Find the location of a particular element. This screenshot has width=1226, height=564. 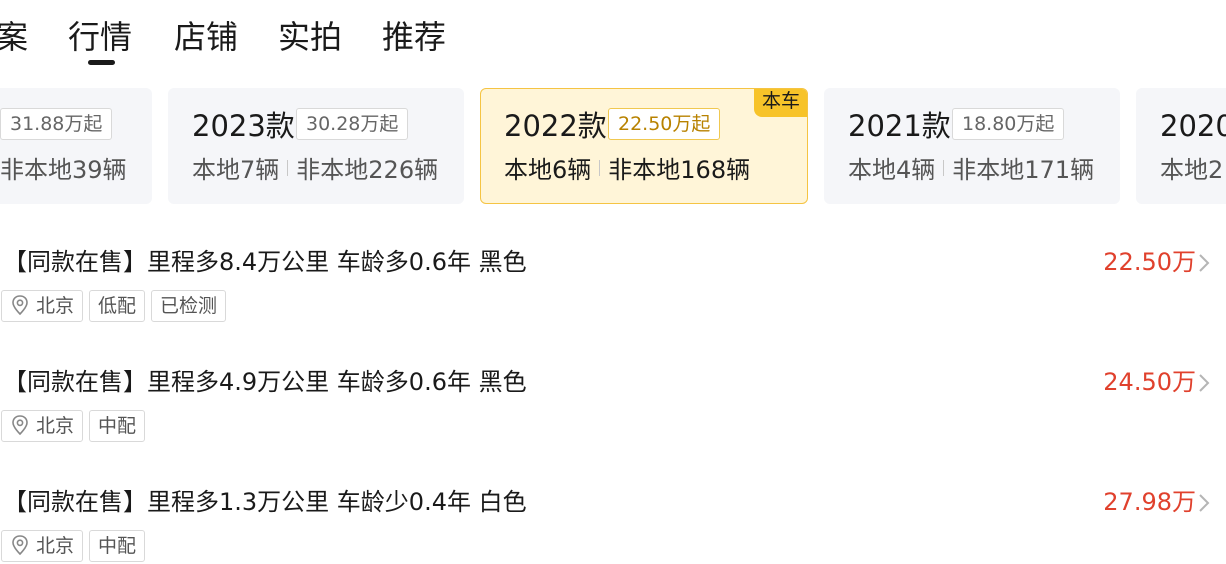

year-card-selected: 2022款 22.50万起 本地6辆 非本地168辆 本车 is located at coordinates (644, 146).